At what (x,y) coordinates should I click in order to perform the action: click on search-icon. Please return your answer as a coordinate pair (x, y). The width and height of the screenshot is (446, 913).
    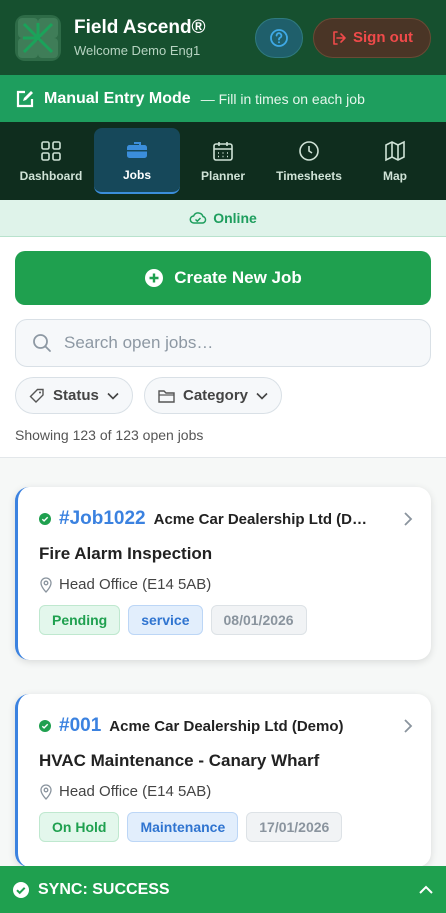
    Looking at the image, I should click on (42, 343).